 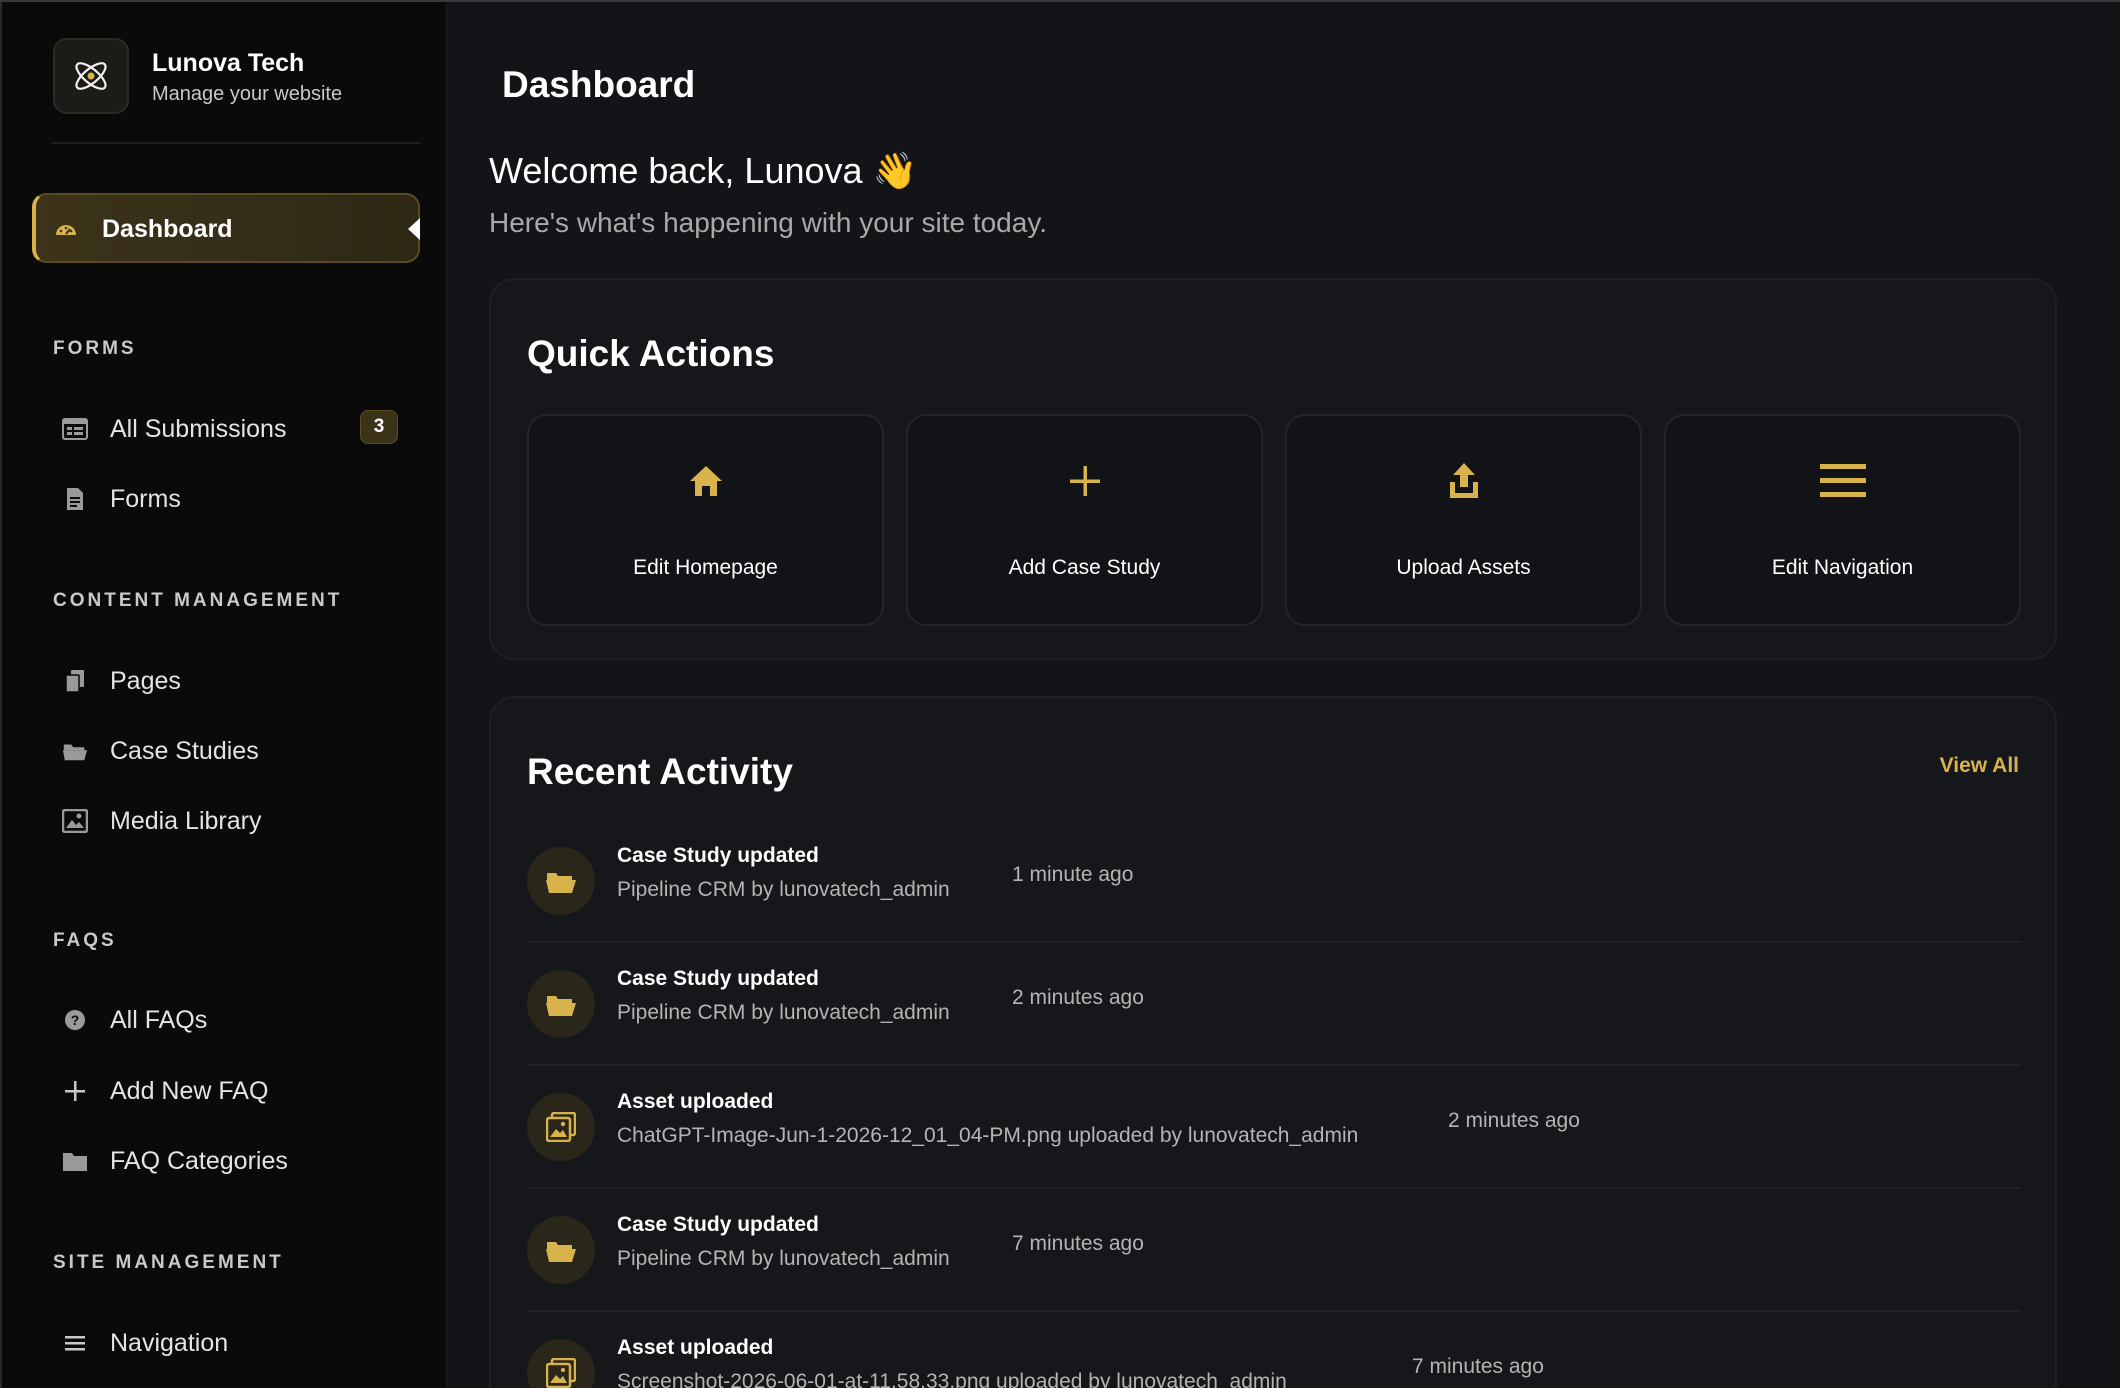 I want to click on sidebar-item-case-studies: Case Studies, so click(x=232, y=749).